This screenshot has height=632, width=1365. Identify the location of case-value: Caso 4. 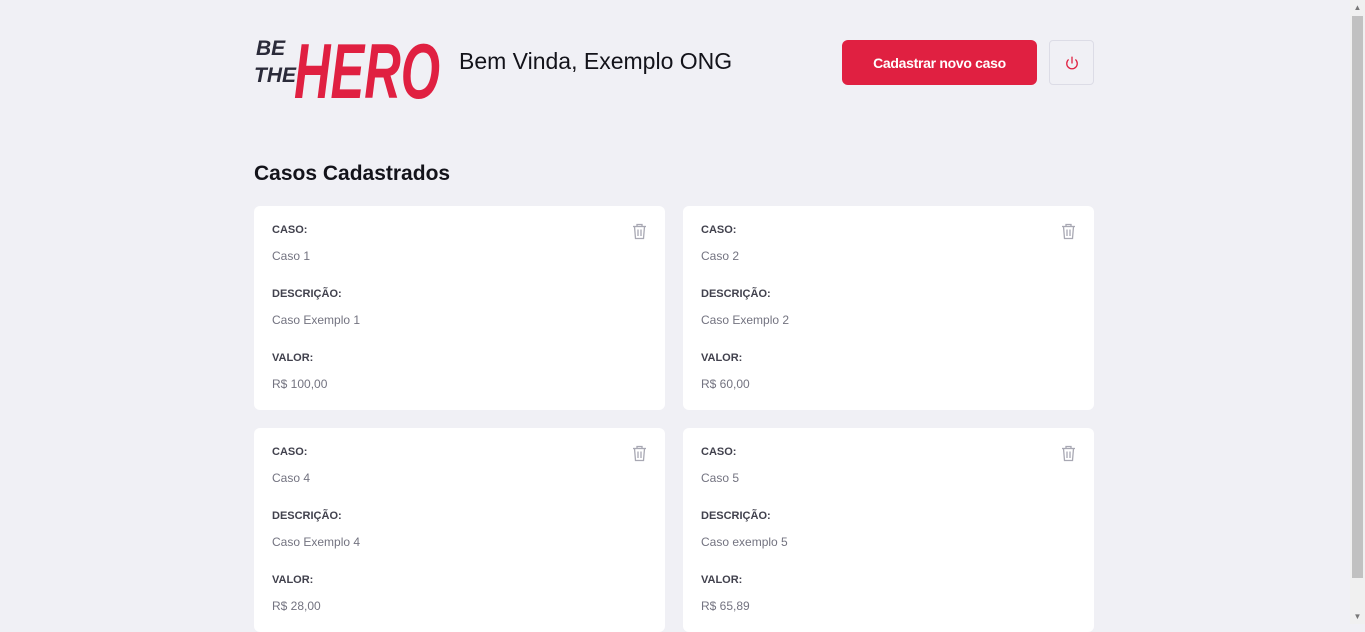
(291, 478).